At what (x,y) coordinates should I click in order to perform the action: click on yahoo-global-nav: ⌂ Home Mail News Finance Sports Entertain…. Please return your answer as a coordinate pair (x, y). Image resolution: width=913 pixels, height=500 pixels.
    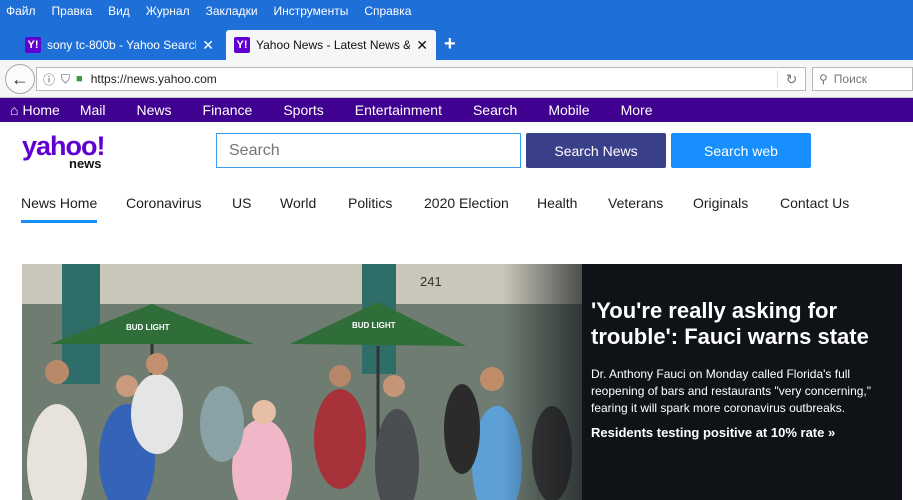
    Looking at the image, I should click on (456, 110).